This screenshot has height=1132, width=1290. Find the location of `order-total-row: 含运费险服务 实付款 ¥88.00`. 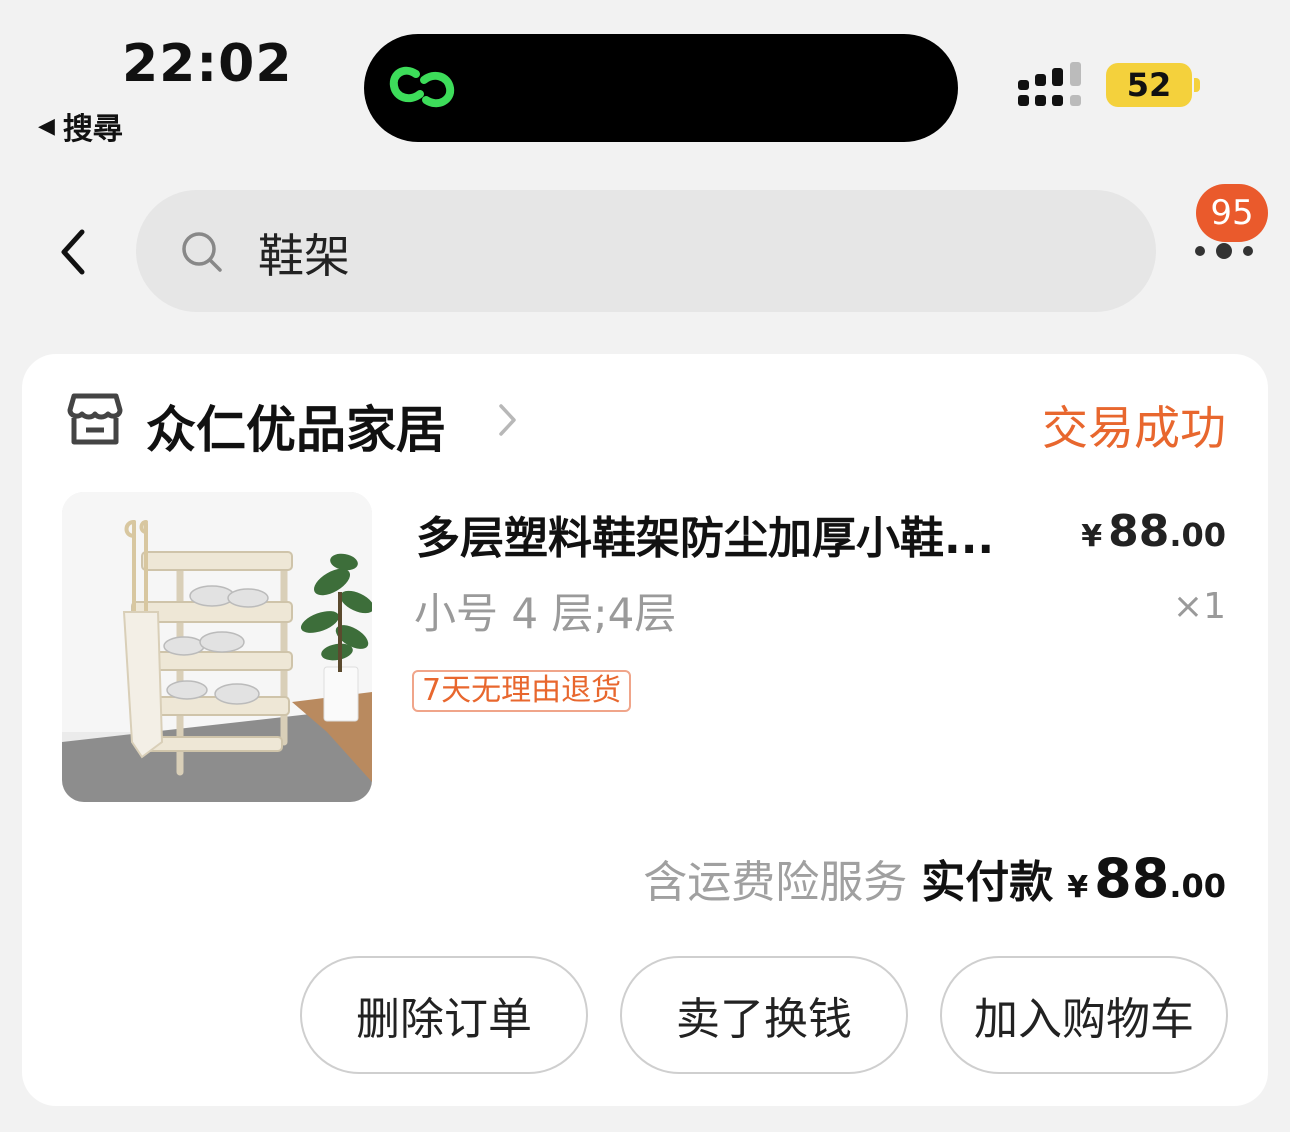

order-total-row: 含运费险服务 实付款 ¥88.00 is located at coordinates (934, 878).